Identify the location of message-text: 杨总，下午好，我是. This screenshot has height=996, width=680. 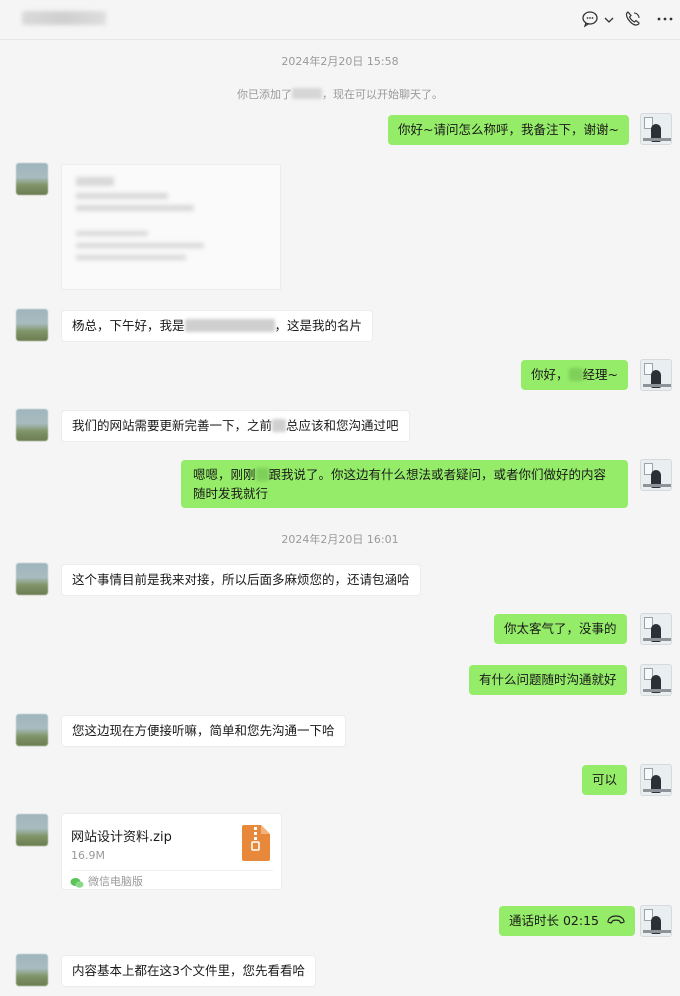
(128, 325).